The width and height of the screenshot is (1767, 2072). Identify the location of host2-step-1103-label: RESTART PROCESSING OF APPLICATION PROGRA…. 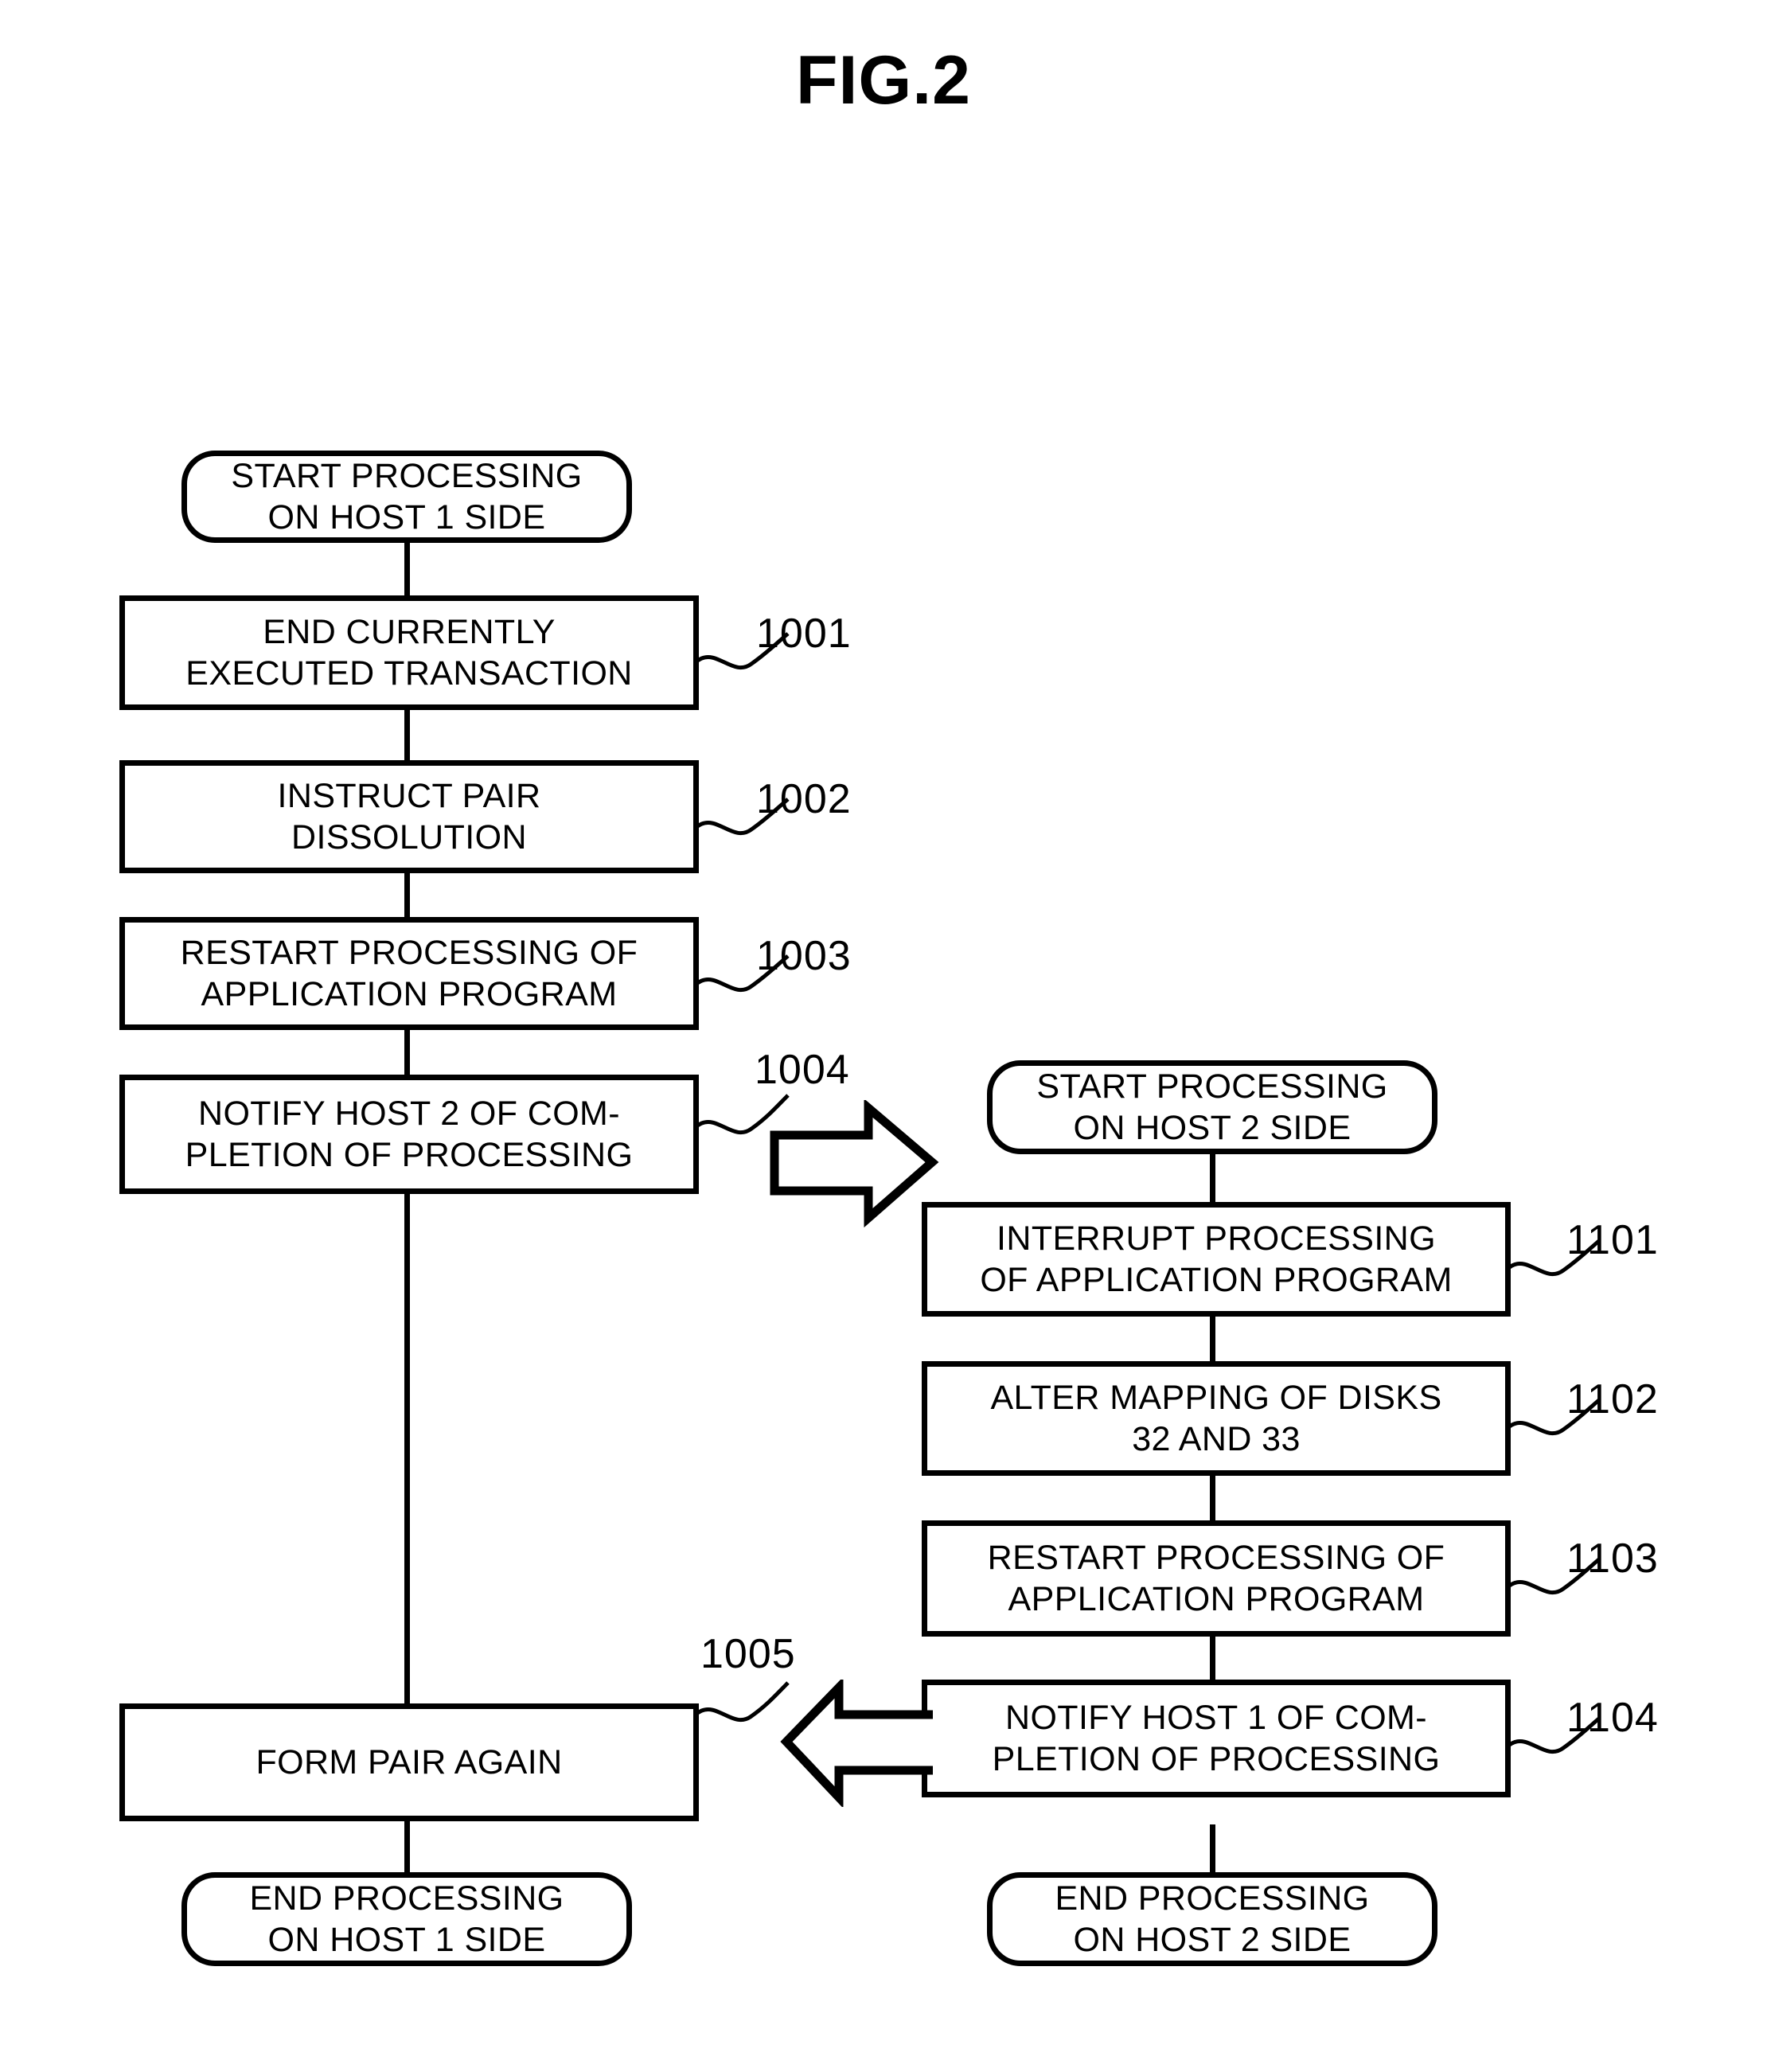
(1216, 1578).